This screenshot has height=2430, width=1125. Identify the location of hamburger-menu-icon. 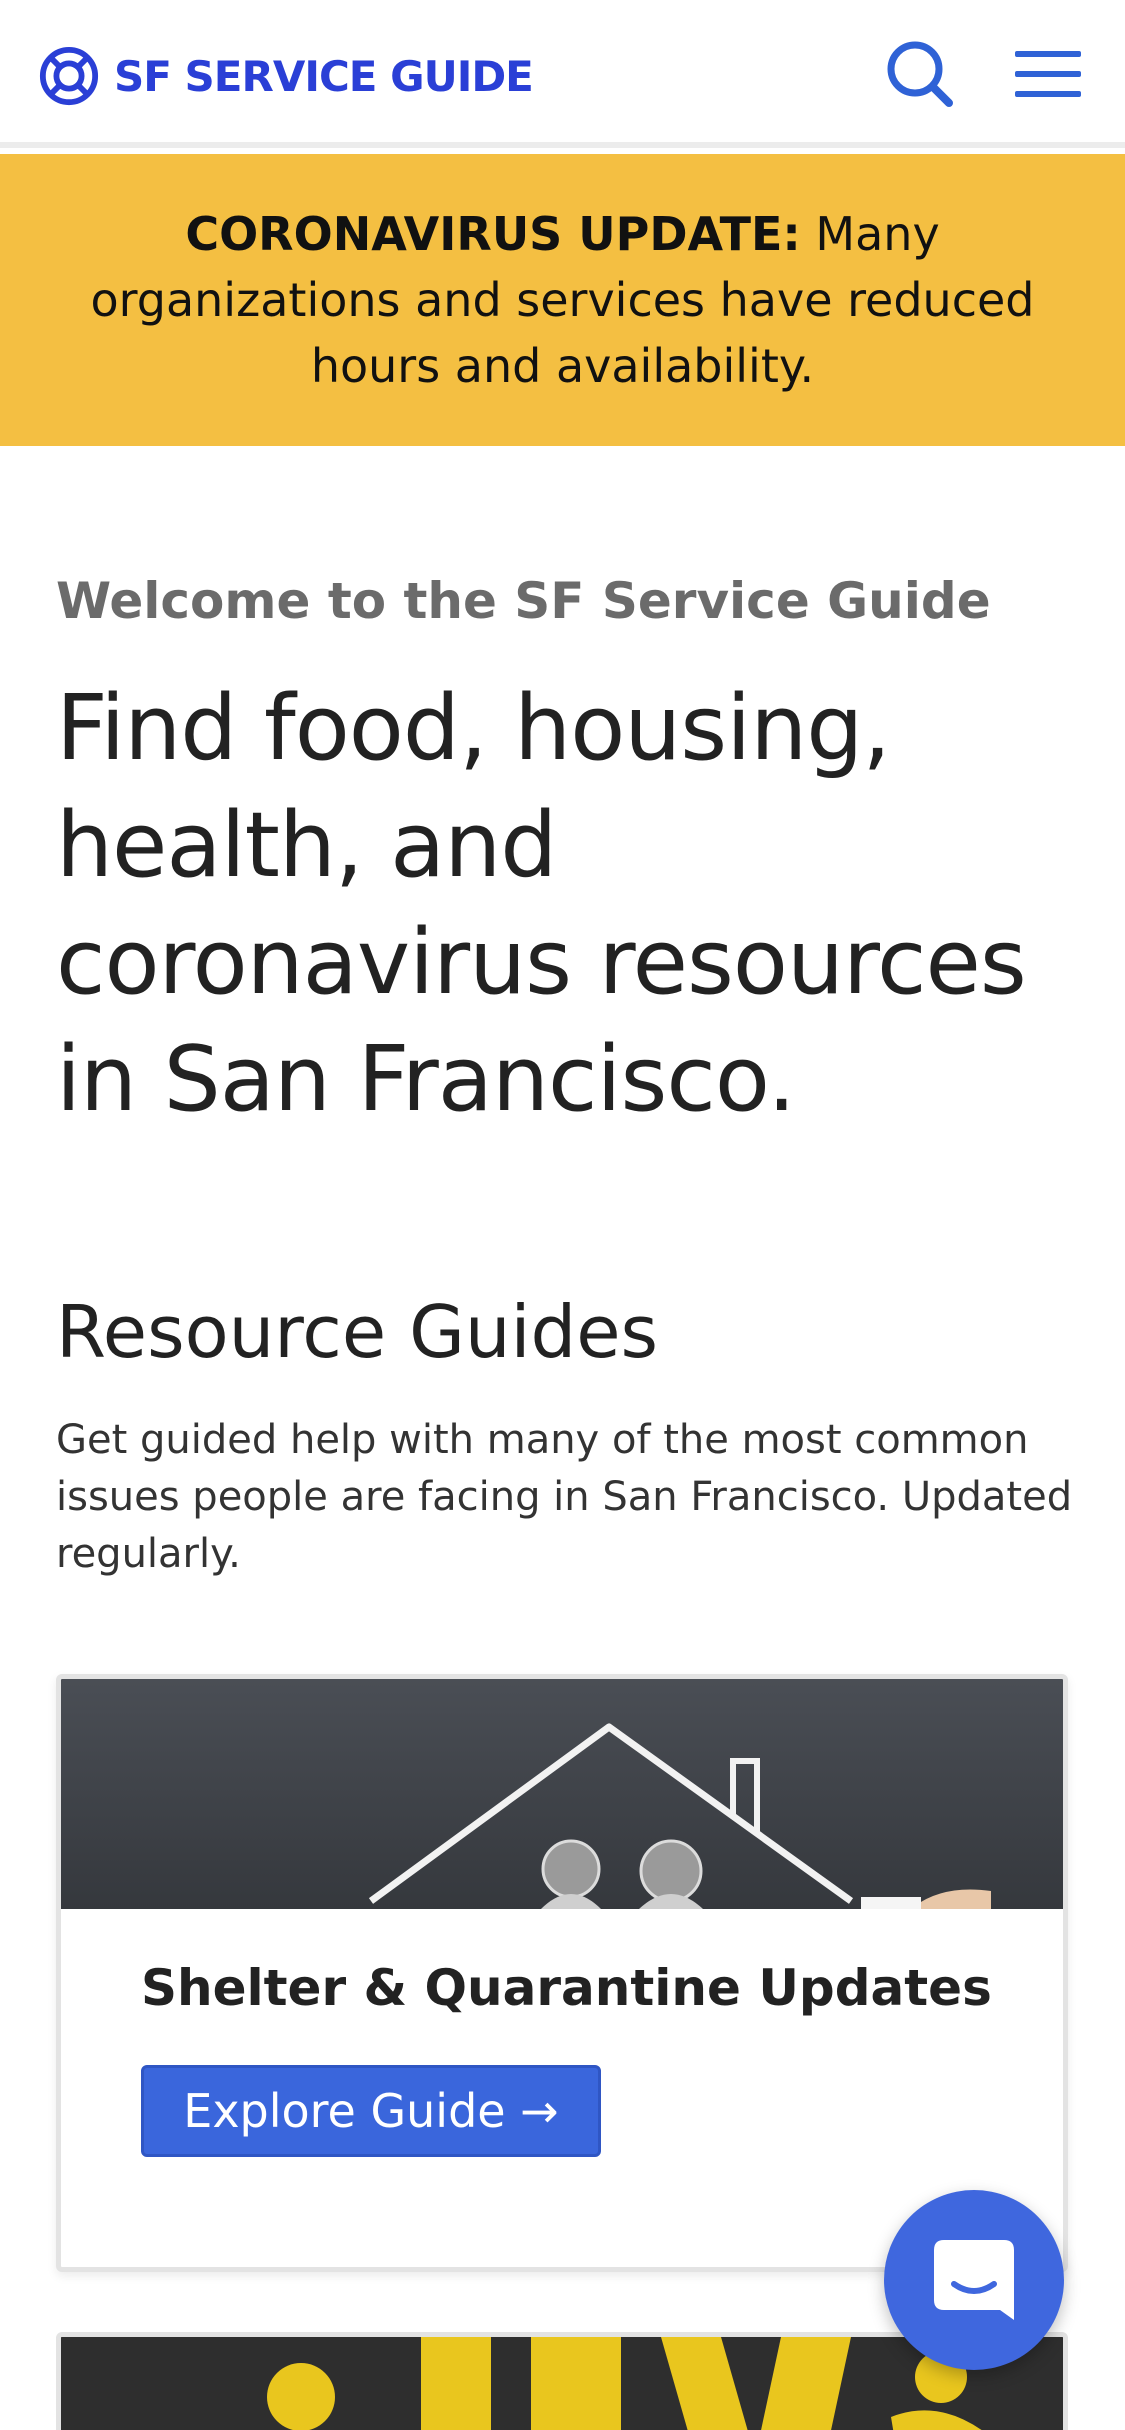
(1048, 74).